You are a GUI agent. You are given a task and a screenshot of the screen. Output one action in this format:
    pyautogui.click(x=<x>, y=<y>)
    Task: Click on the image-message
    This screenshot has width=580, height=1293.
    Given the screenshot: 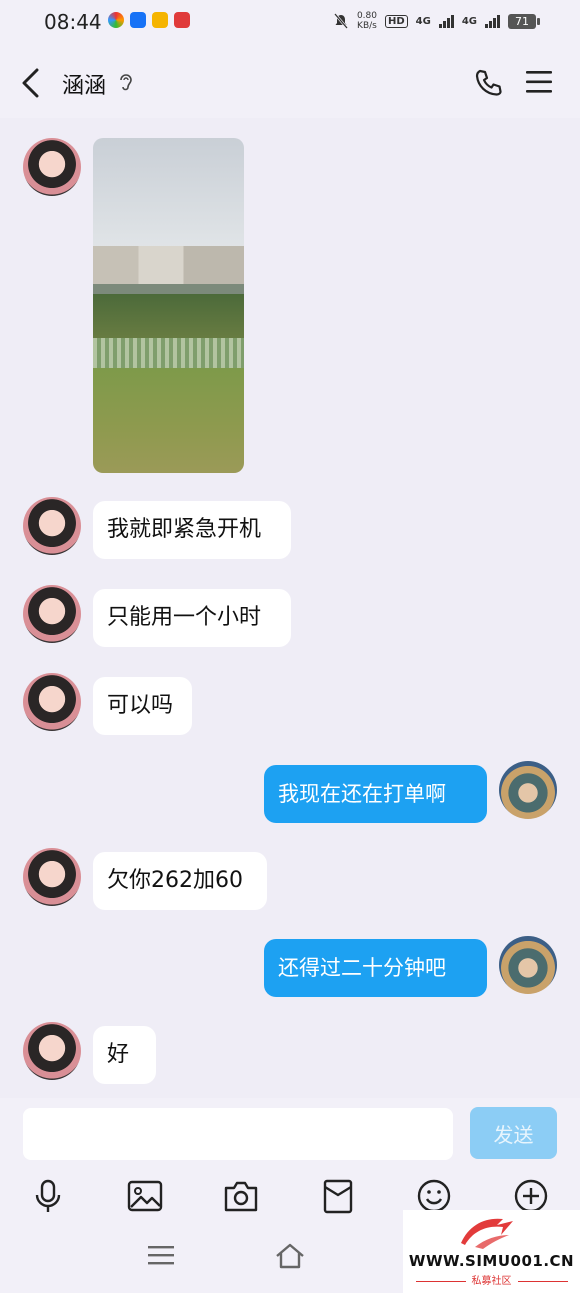 What is the action you would take?
    pyautogui.click(x=168, y=305)
    